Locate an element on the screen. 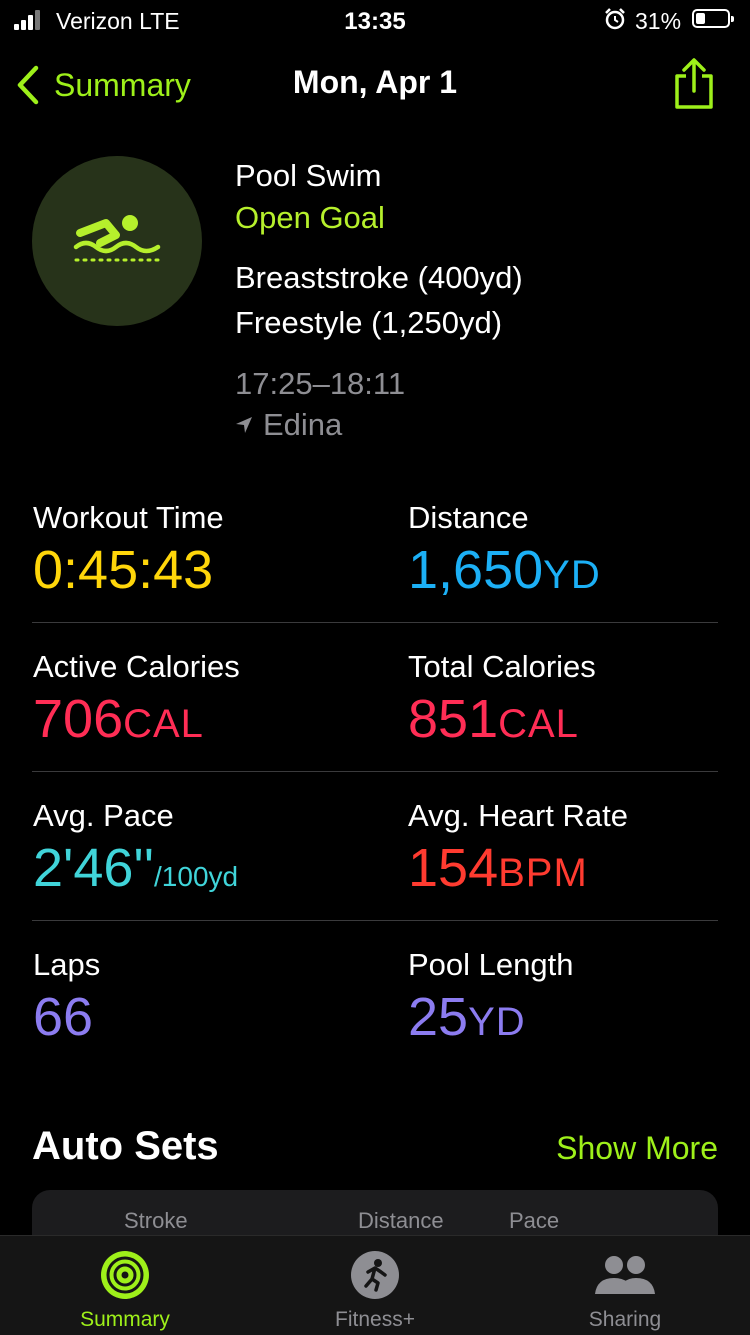 This screenshot has width=750, height=1335. metric-label-total-calories: Total Calories is located at coordinates (502, 666).